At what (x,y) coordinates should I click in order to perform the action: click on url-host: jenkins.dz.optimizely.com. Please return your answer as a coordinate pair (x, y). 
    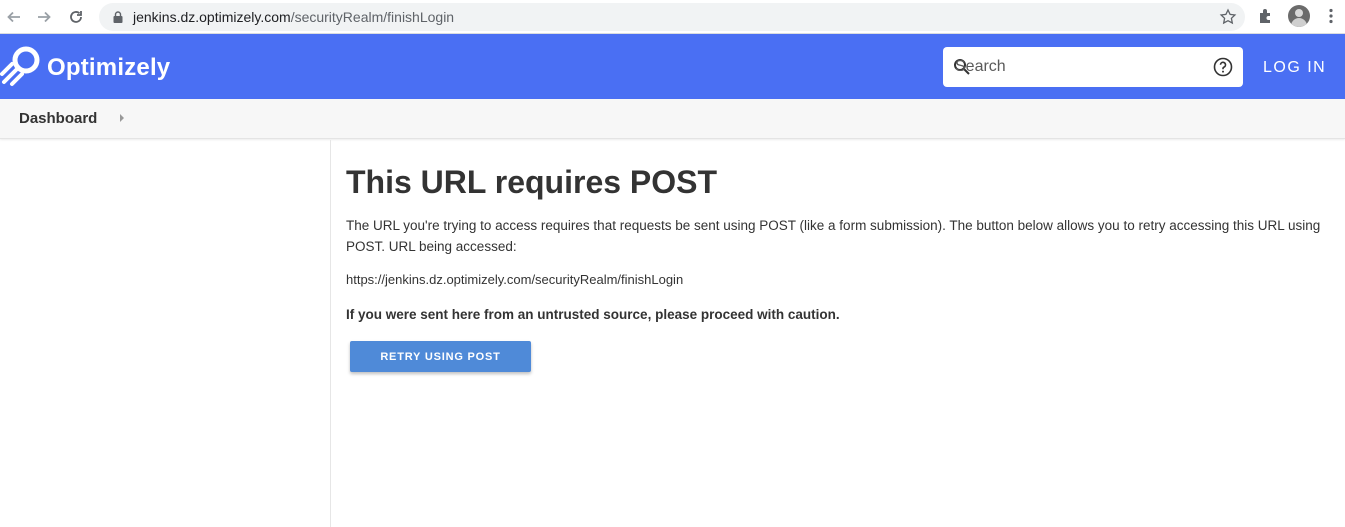
    Looking at the image, I should click on (212, 17).